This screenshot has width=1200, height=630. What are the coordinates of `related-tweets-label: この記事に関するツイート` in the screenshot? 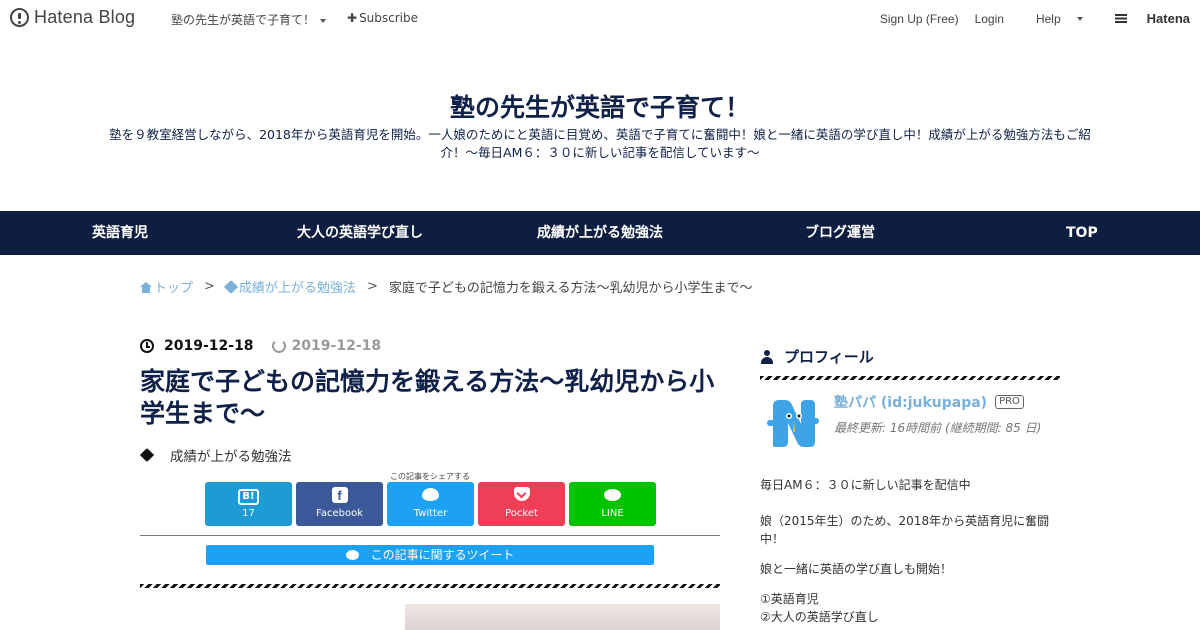 It's located at (442, 555).